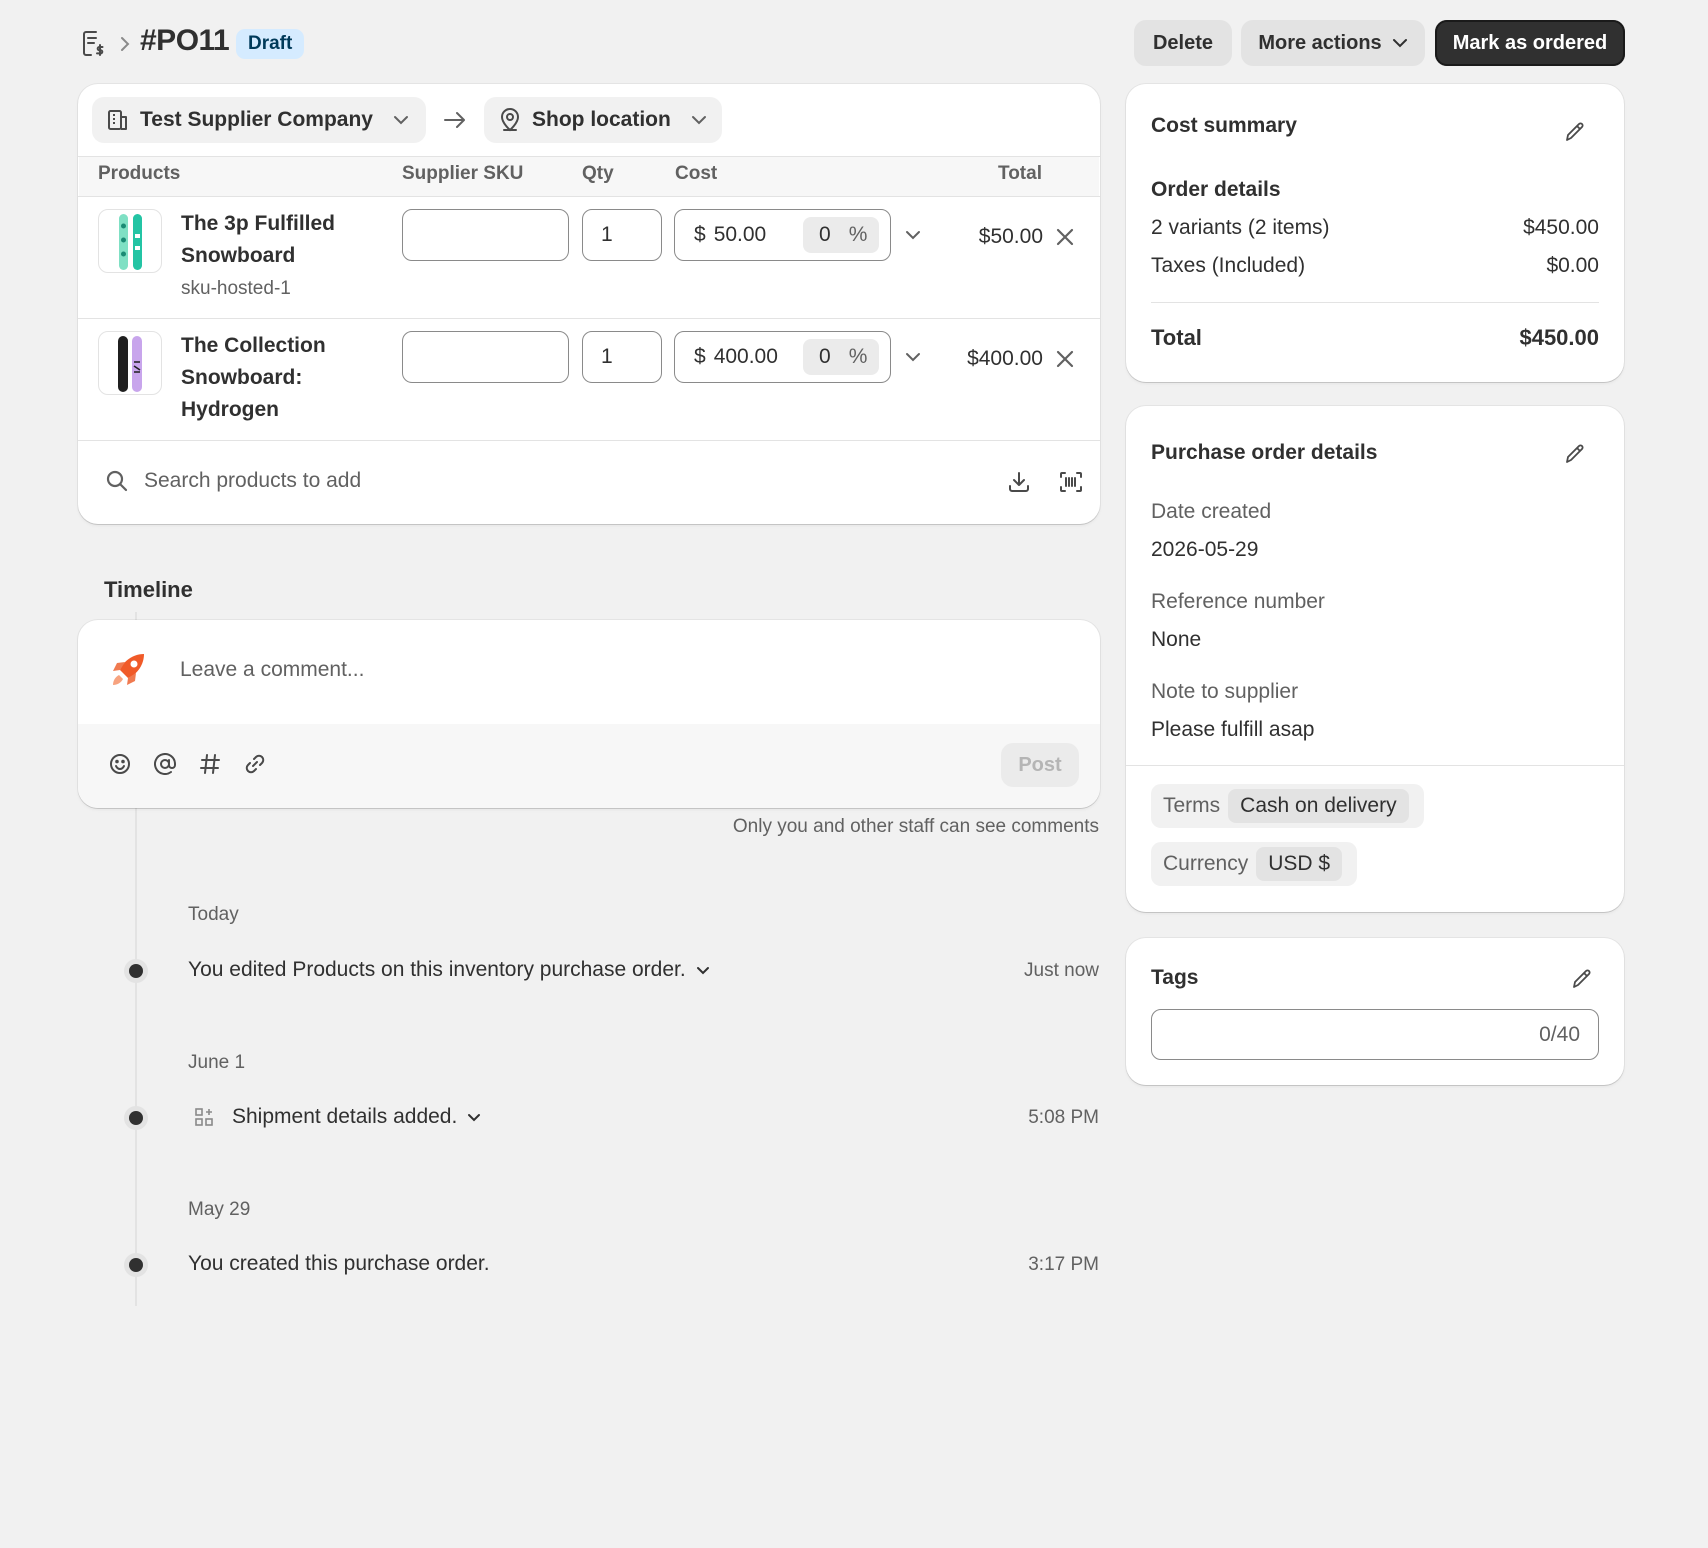 The width and height of the screenshot is (1708, 1548). Describe the element at coordinates (345, 1116) in the screenshot. I see `timeline-event-text: Shipment details added.` at that location.